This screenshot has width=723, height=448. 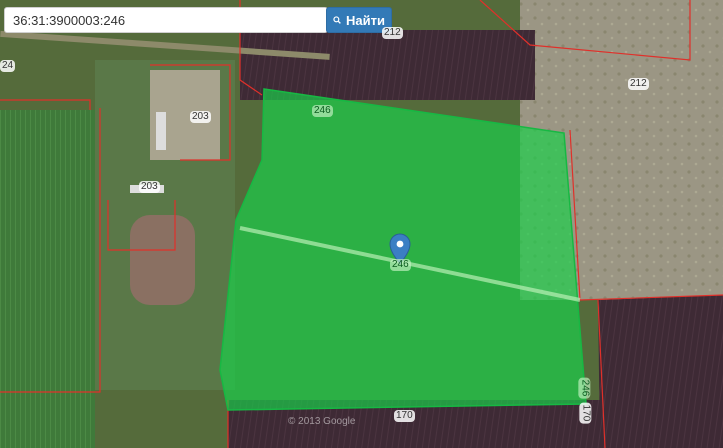 I want to click on pond, so click(x=162, y=260).